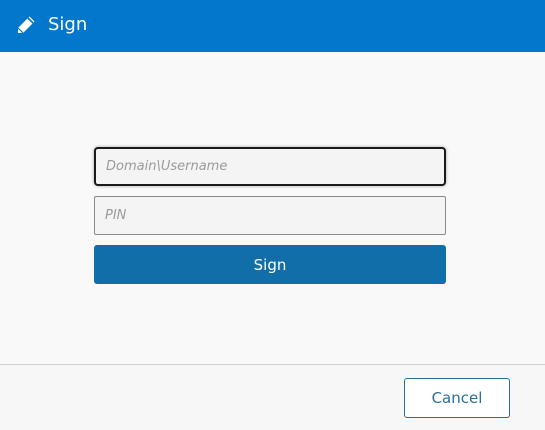 The image size is (545, 430). Describe the element at coordinates (270, 264) in the screenshot. I see `sign-button: Sign` at that location.